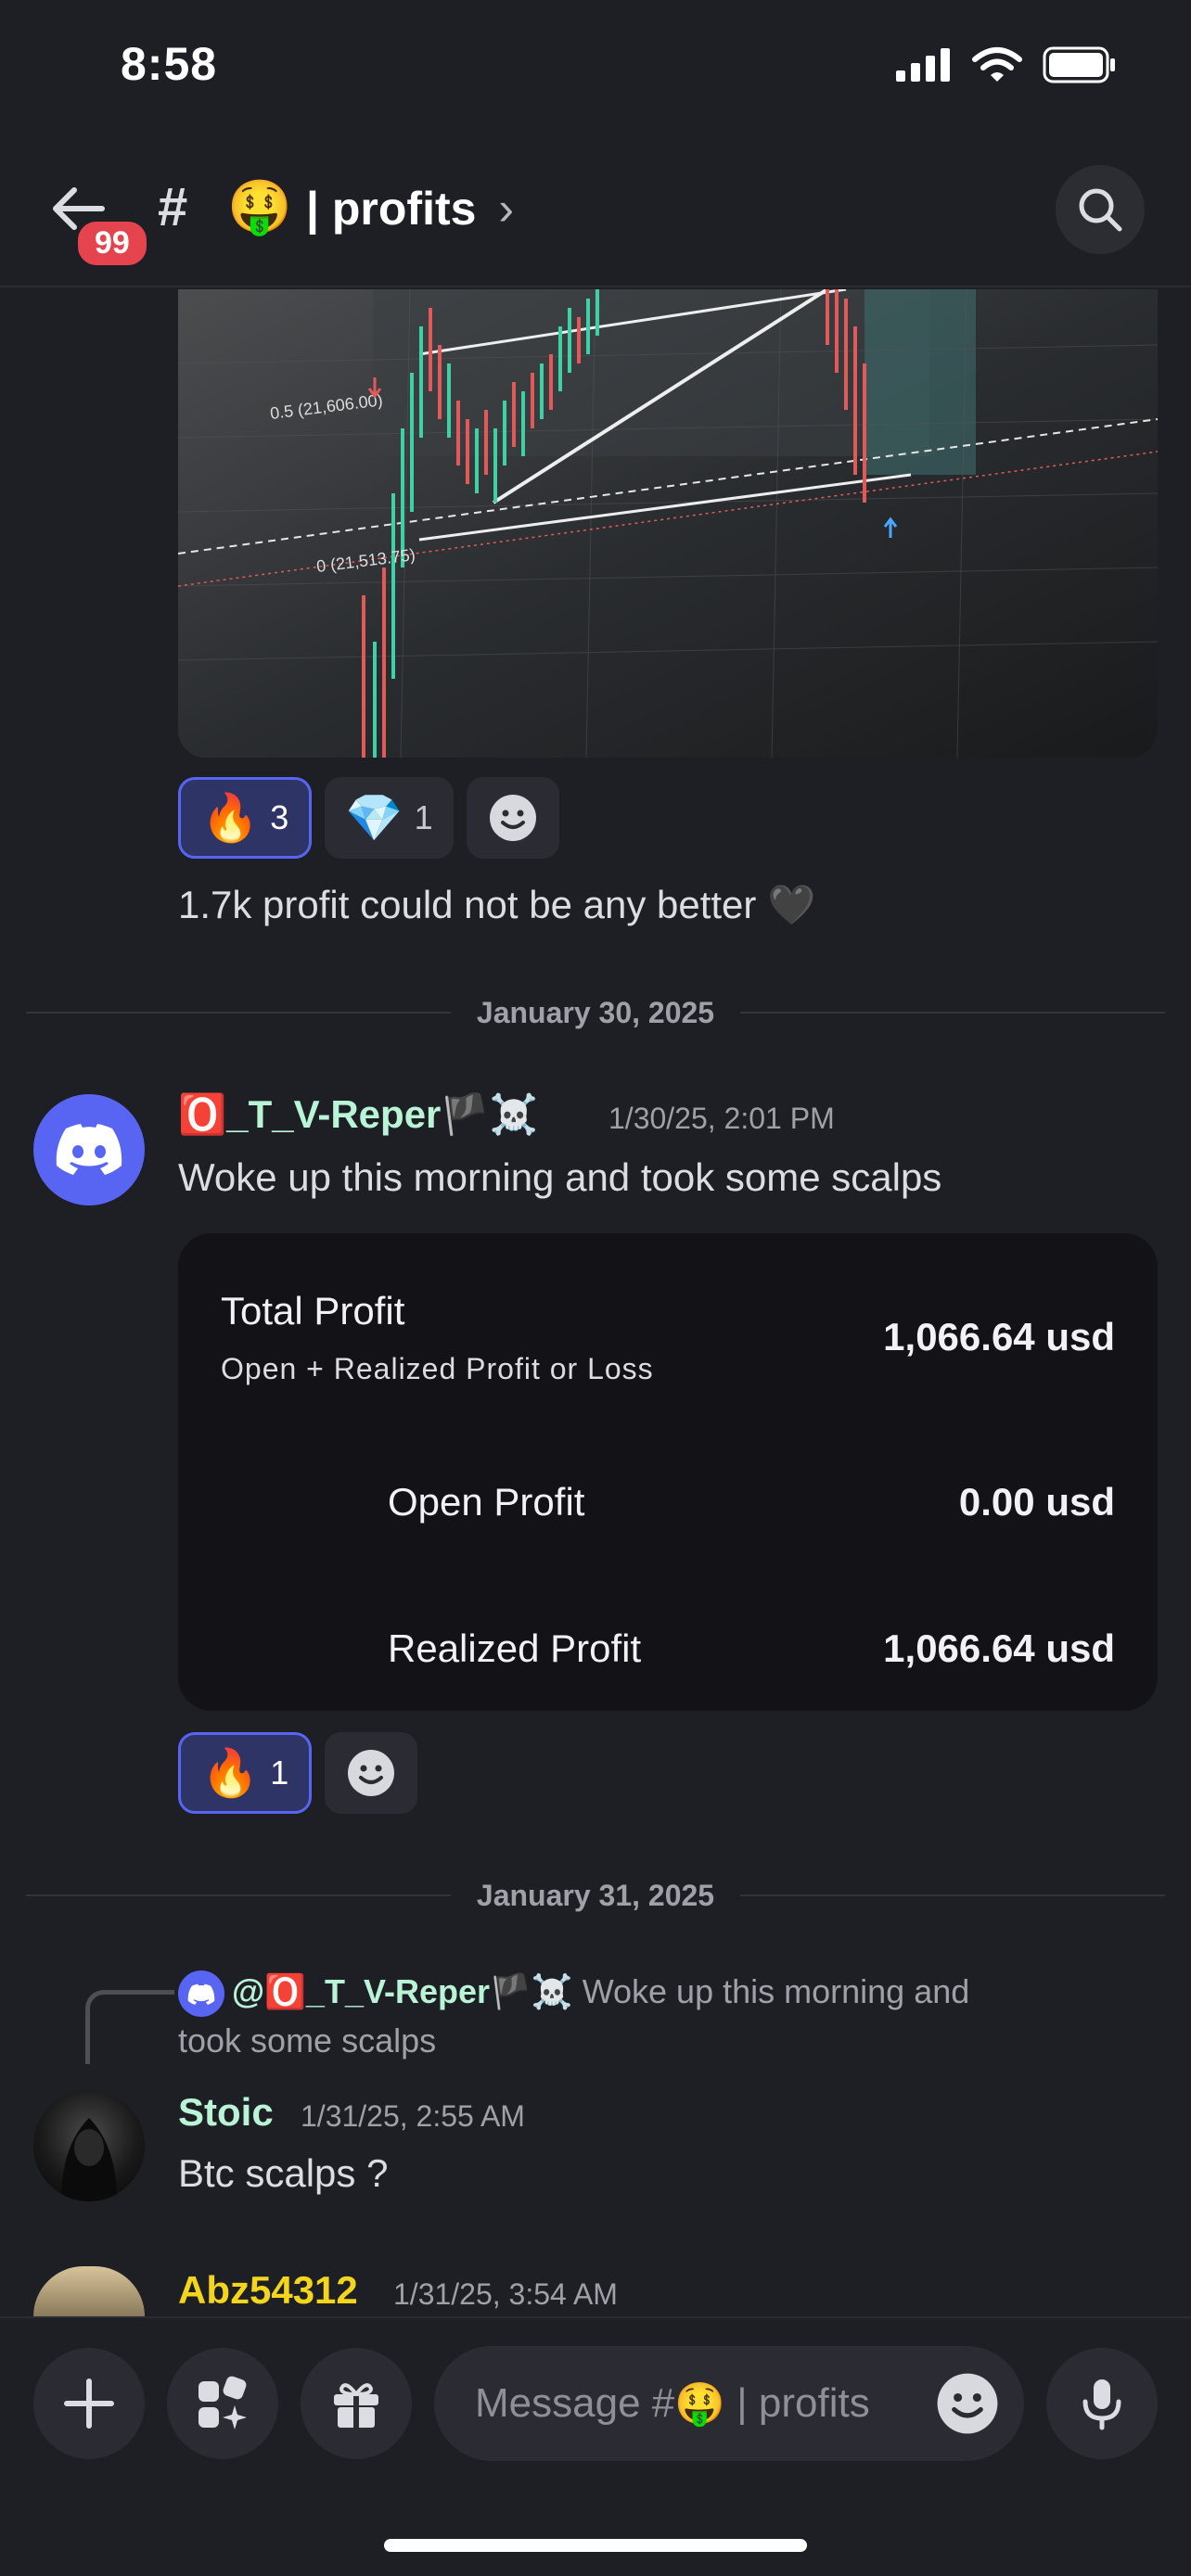 The width and height of the screenshot is (1191, 2576). I want to click on open-profit-label: Open Profit, so click(486, 1502).